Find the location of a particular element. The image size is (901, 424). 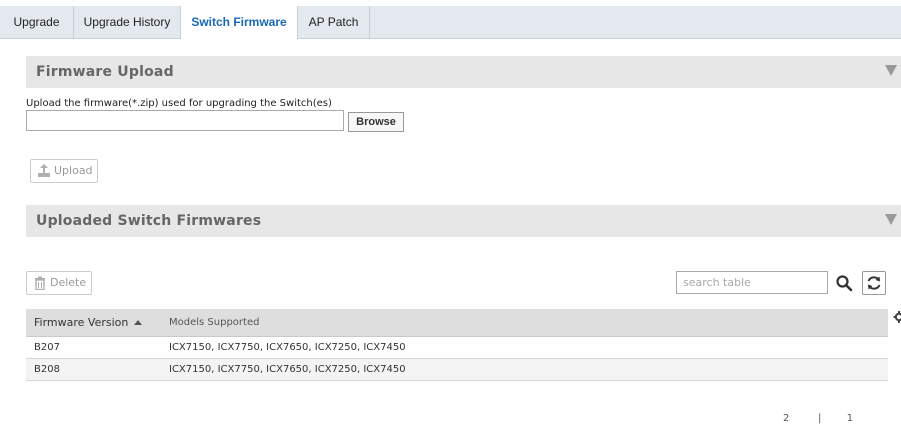

upload-button: Upload is located at coordinates (64, 171).